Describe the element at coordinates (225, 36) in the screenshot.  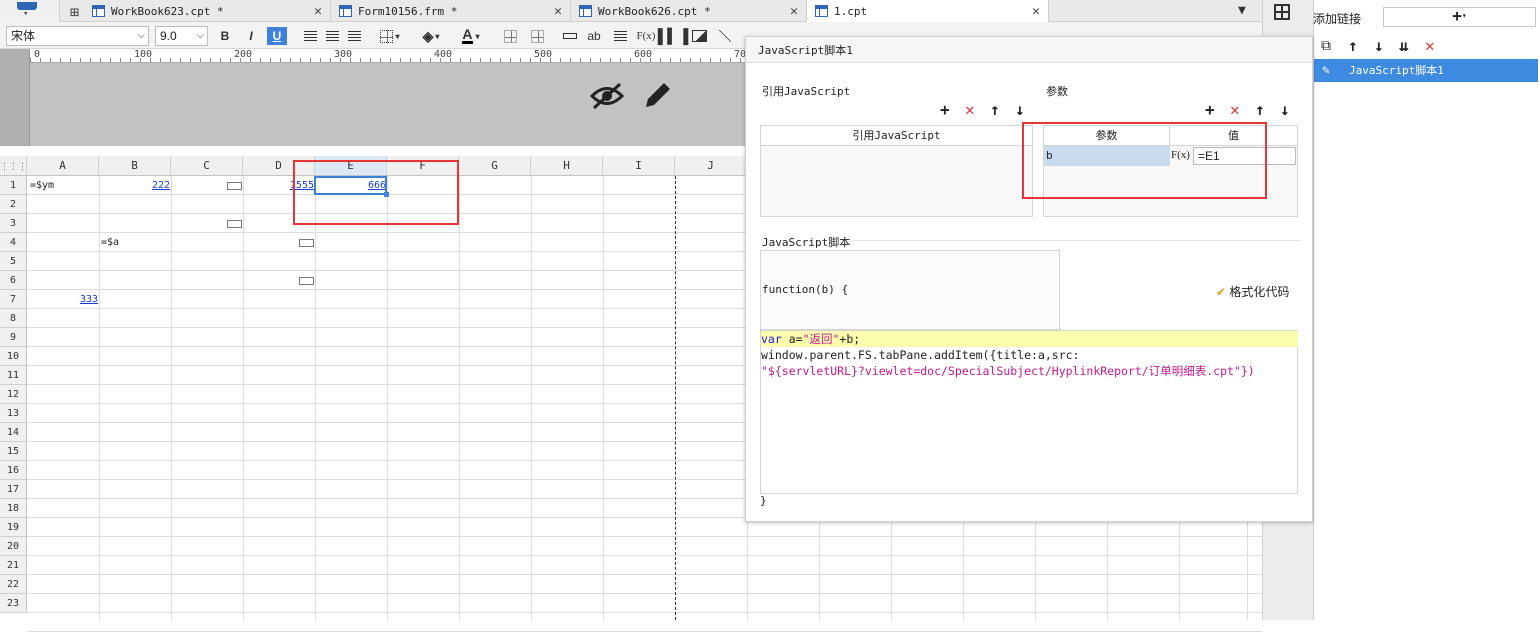
I see `bold-button: B` at that location.